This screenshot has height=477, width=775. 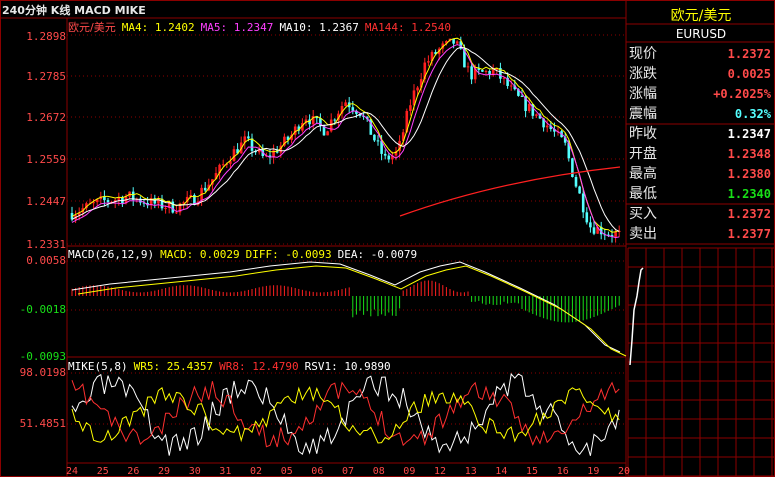 I want to click on x-axis-label: 26, so click(x=133, y=471).